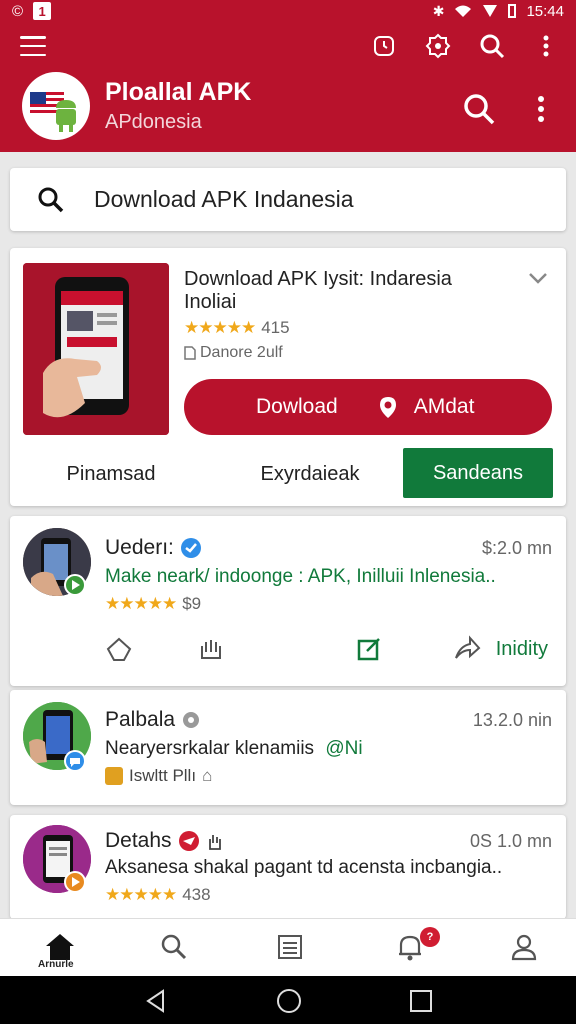 The height and width of the screenshot is (1024, 576). I want to click on app-subtitle: APdonesia, so click(153, 122).